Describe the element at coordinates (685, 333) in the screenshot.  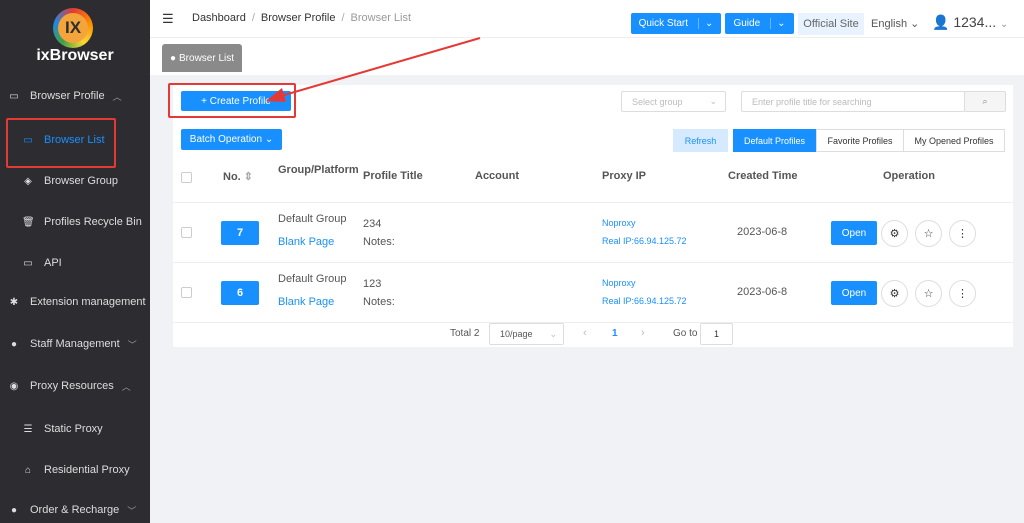
I see `goto-label: Go to` at that location.